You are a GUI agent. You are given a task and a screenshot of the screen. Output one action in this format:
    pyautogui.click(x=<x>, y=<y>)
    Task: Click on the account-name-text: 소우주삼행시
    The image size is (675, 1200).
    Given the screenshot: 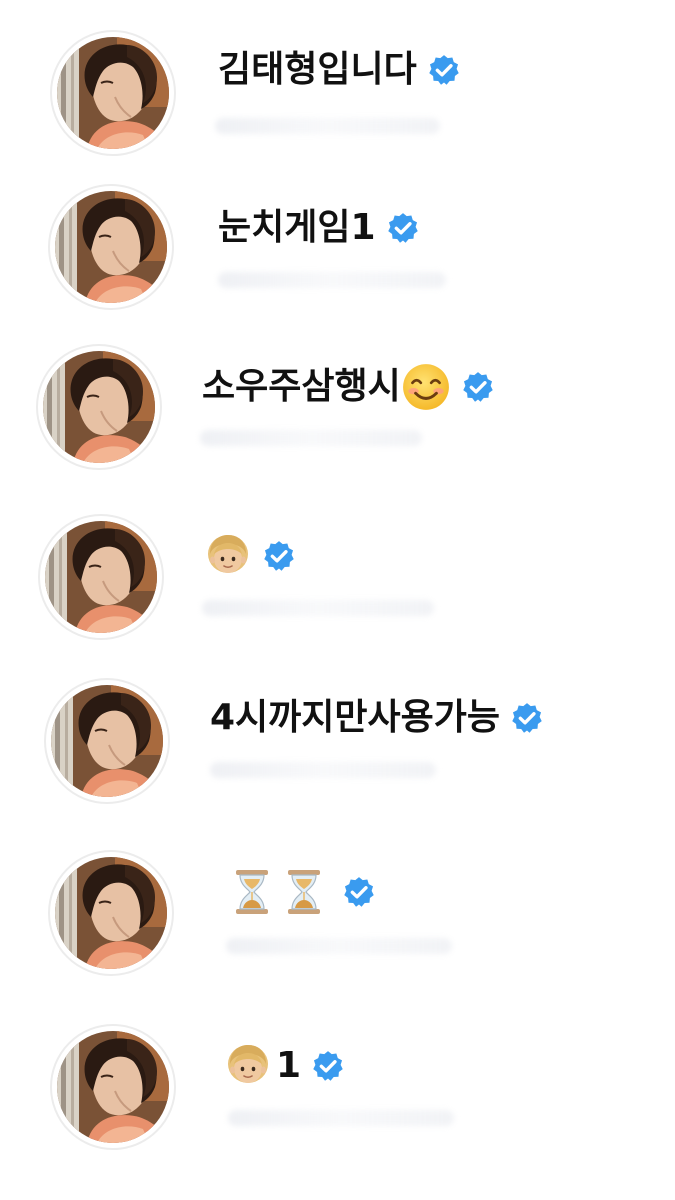 What is the action you would take?
    pyautogui.click(x=301, y=386)
    